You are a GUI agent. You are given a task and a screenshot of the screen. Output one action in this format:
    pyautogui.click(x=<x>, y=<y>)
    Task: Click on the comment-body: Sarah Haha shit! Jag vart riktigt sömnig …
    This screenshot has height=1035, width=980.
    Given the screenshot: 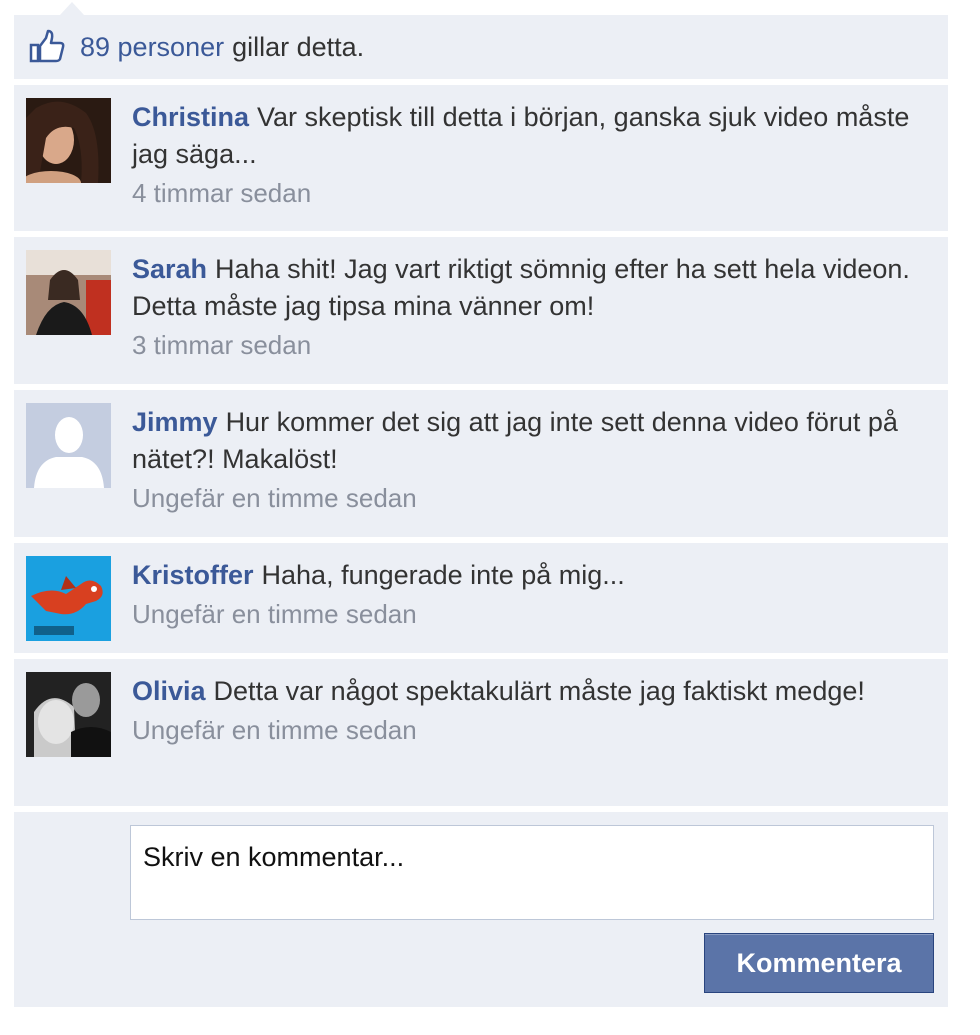 What is the action you would take?
    pyautogui.click(x=533, y=288)
    